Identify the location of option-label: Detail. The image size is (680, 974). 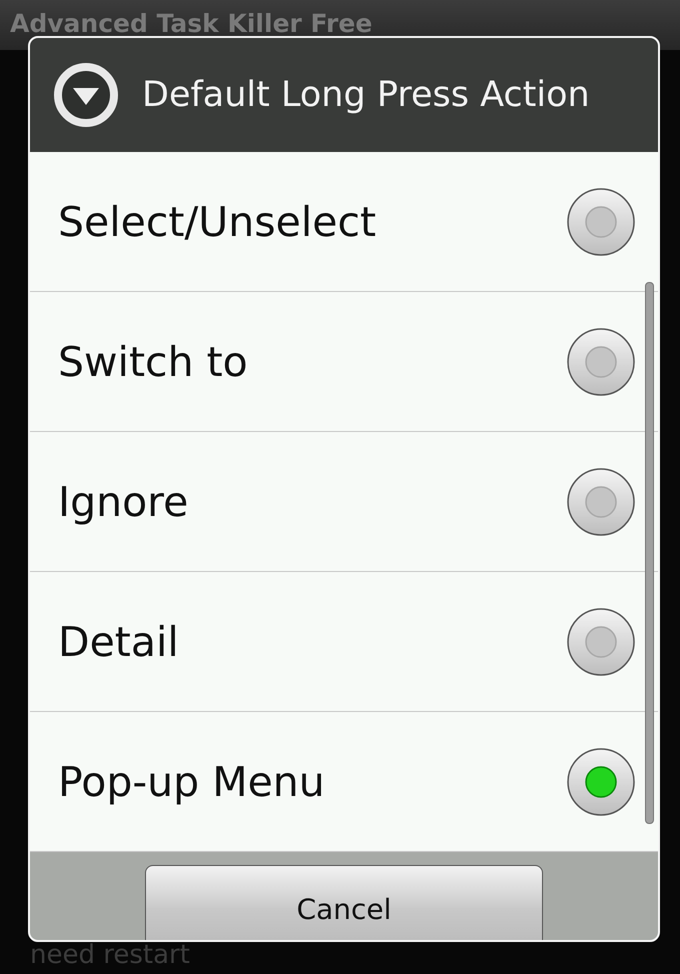
(118, 642).